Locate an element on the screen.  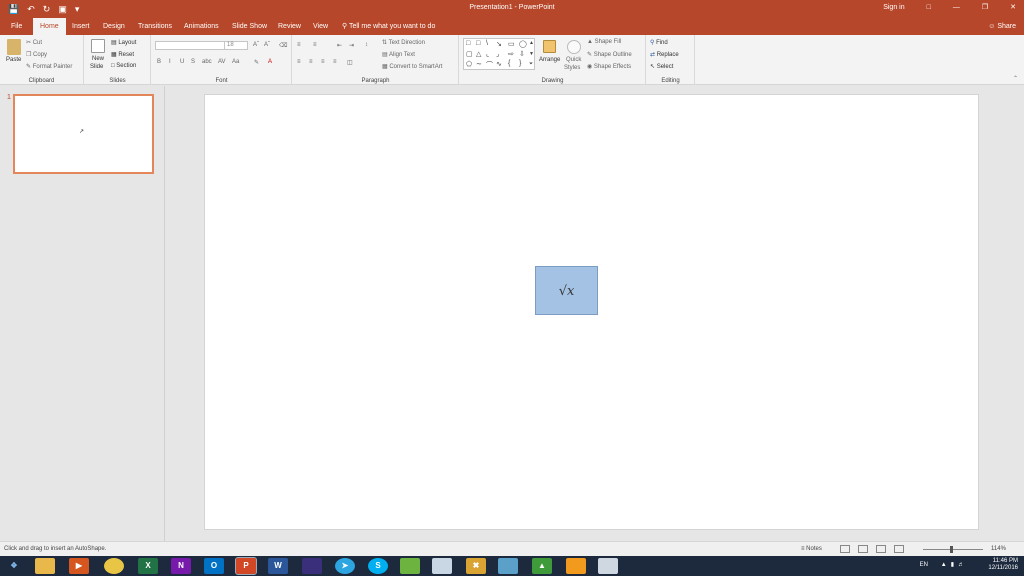
collapse-ribbon-icon: ⌃ is located at coordinates (1015, 78).